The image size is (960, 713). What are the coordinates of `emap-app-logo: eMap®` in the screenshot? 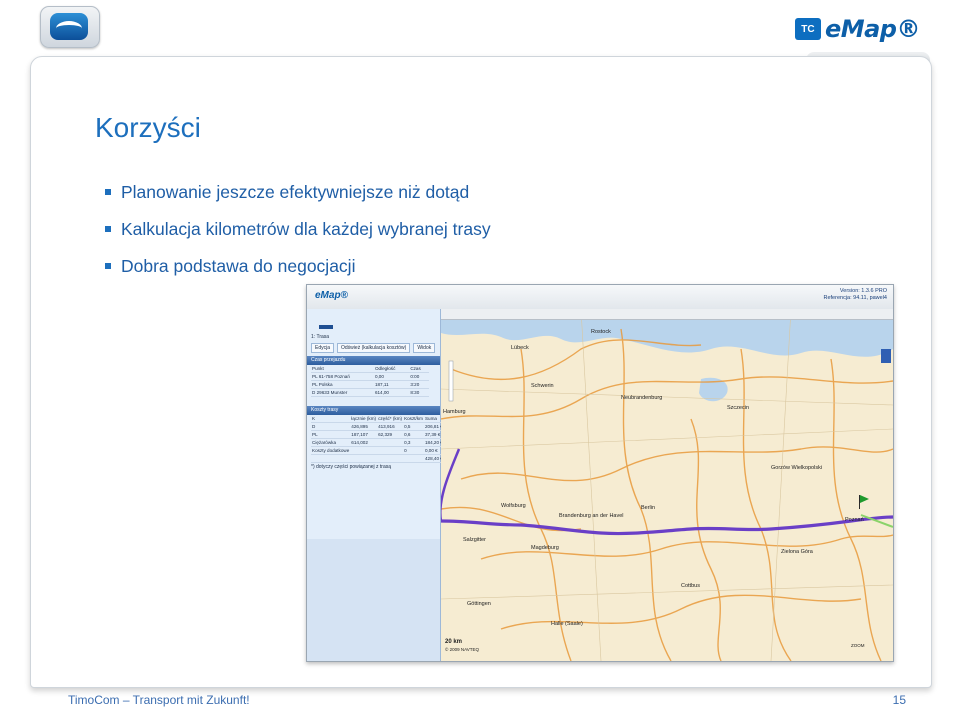 It's located at (331, 295).